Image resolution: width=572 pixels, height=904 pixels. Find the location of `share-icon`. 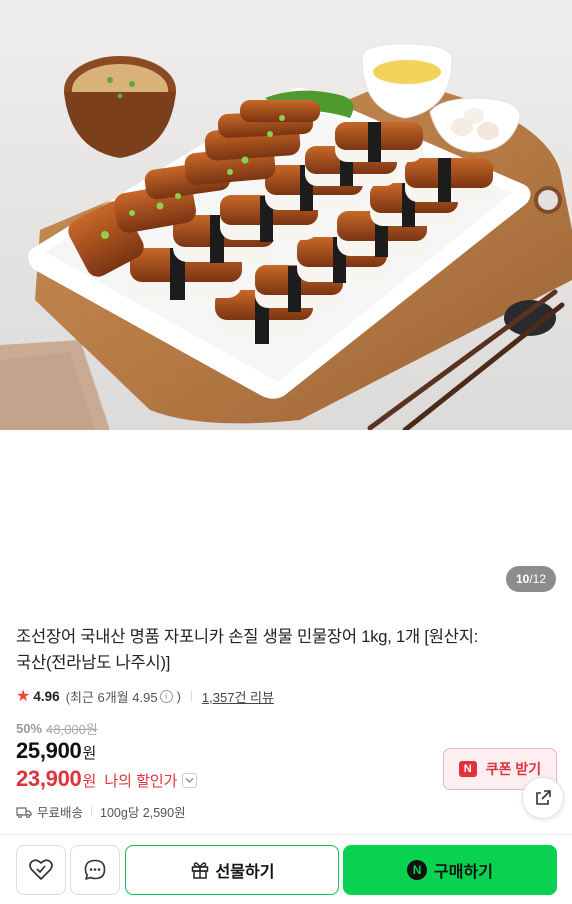

share-icon is located at coordinates (543, 797).